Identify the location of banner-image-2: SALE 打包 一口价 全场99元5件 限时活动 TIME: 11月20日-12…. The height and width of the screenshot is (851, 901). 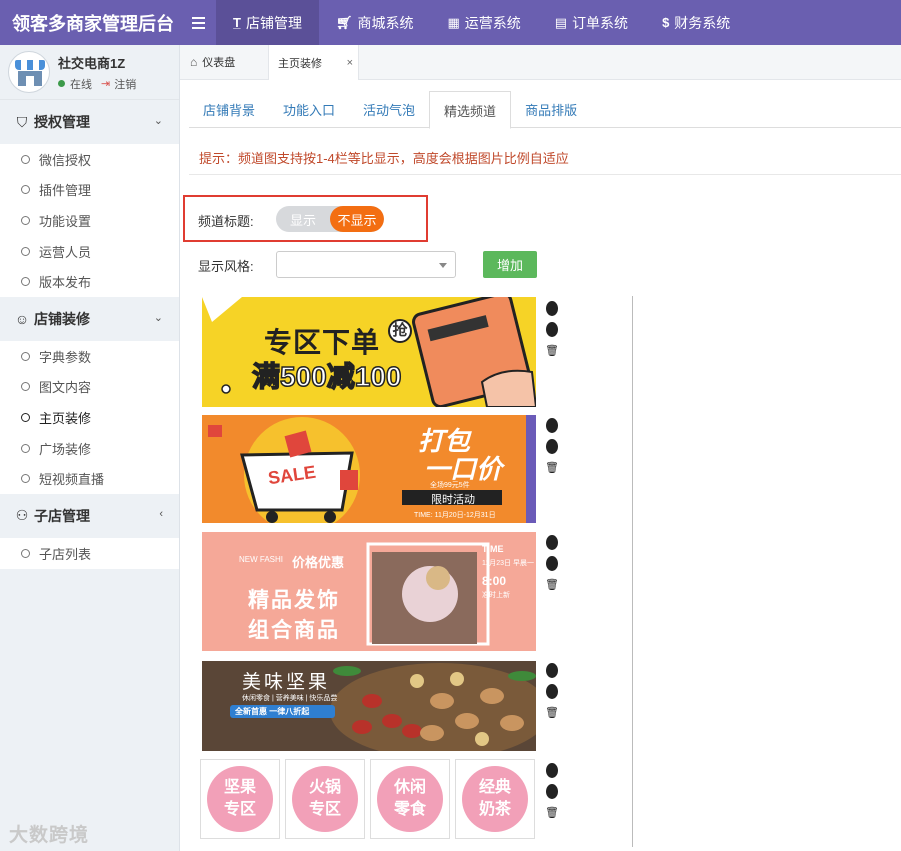
(369, 469).